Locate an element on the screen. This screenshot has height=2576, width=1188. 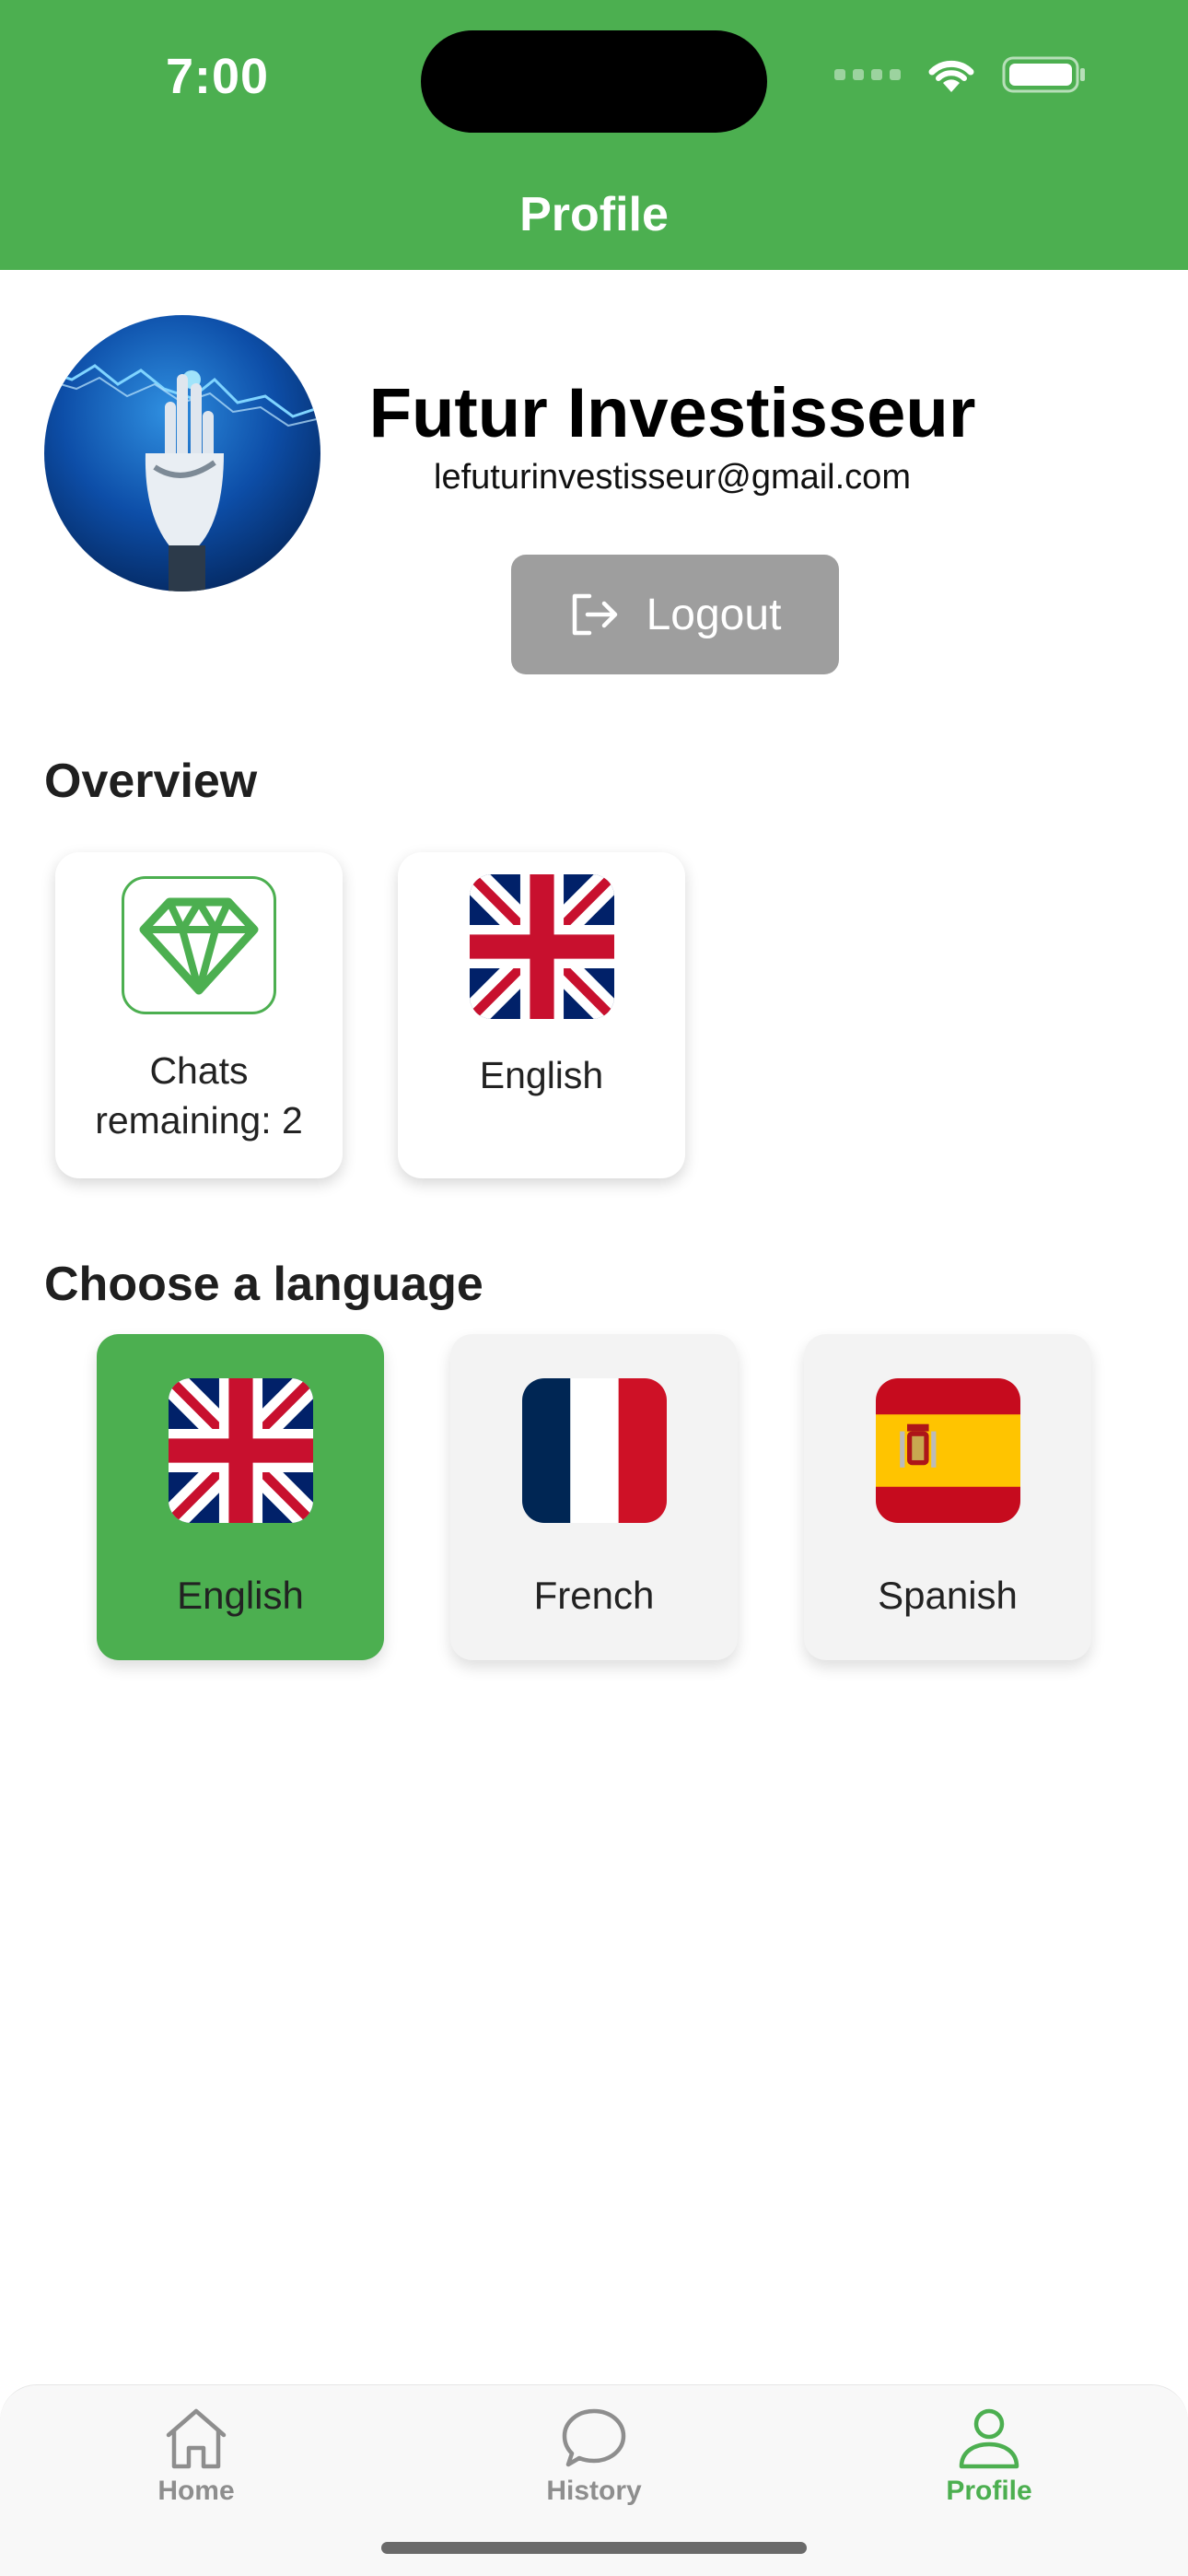
cellular-signal-icon is located at coordinates (867, 74).